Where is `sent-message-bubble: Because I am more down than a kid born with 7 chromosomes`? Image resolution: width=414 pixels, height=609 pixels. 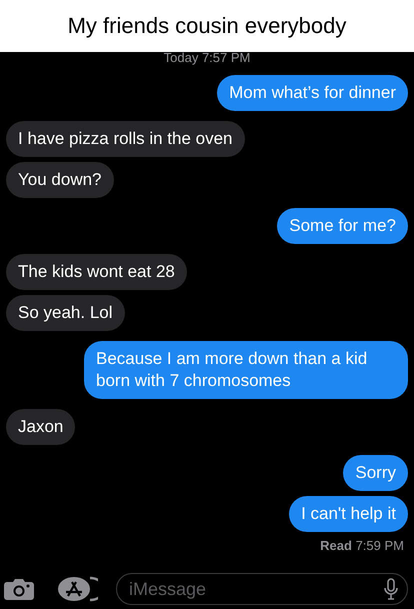 sent-message-bubble: Because I am more down than a kid born with 7 chromosomes is located at coordinates (246, 370).